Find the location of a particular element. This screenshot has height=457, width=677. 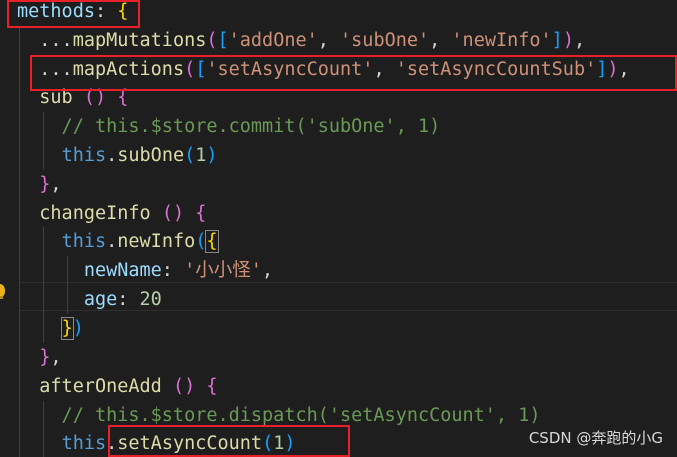

annotation-box-setasynccount is located at coordinates (229, 441).